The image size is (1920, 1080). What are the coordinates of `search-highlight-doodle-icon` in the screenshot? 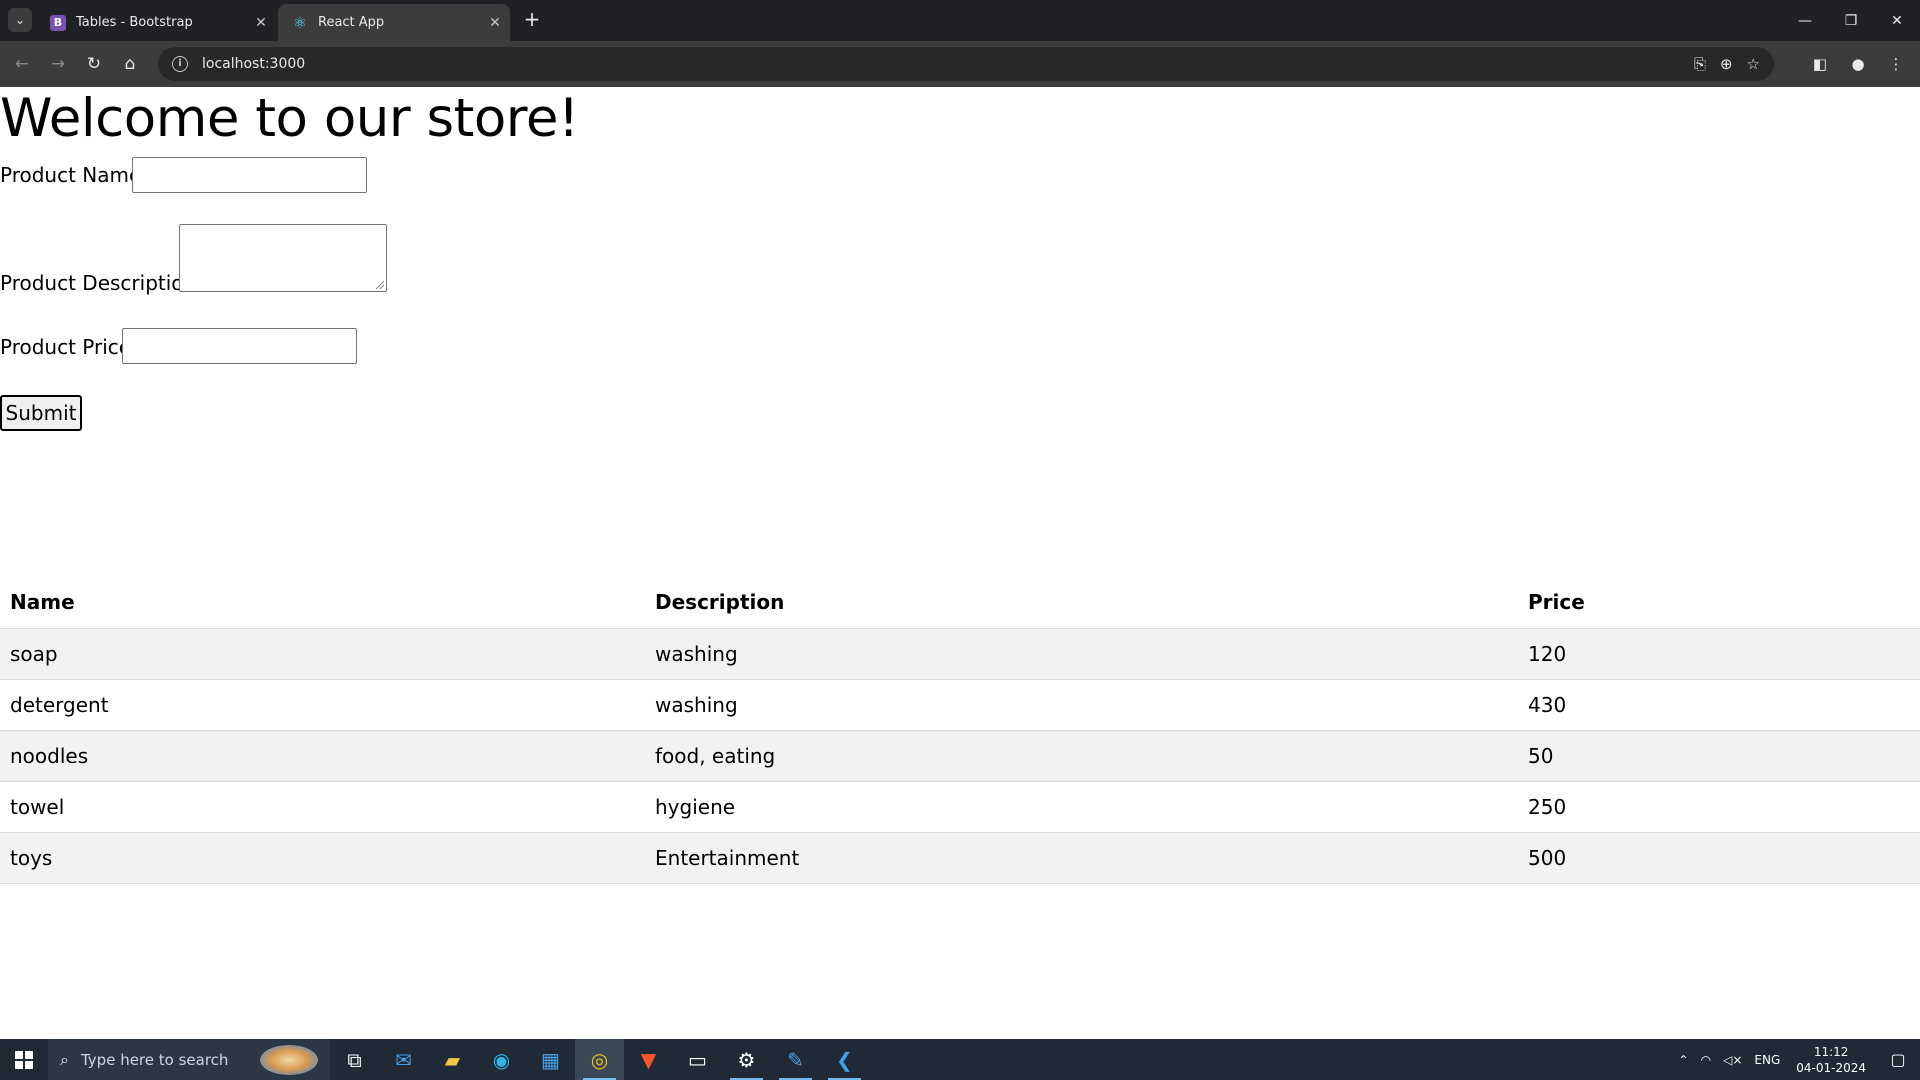 It's located at (289, 1060).